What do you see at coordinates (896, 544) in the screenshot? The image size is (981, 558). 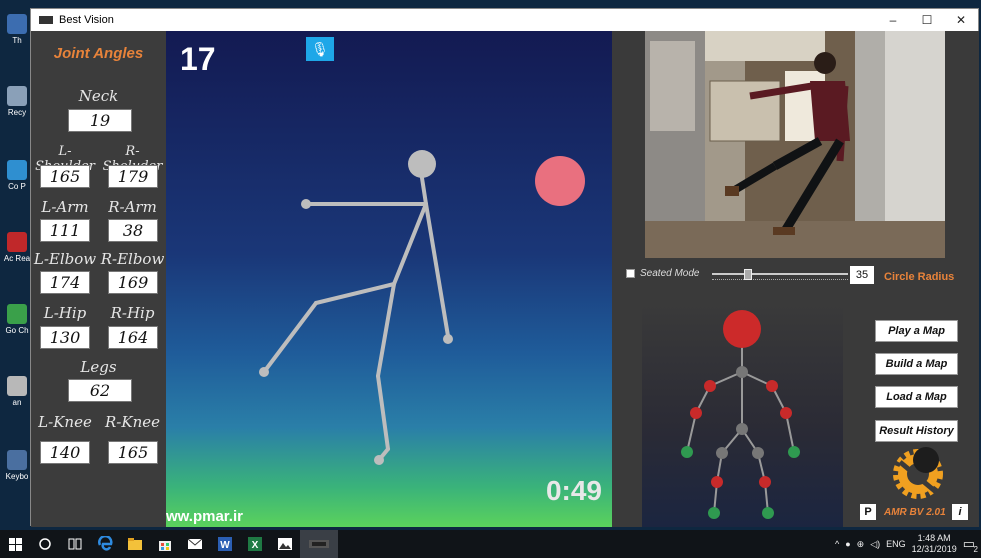 I see `language-indicator: ENG` at bounding box center [896, 544].